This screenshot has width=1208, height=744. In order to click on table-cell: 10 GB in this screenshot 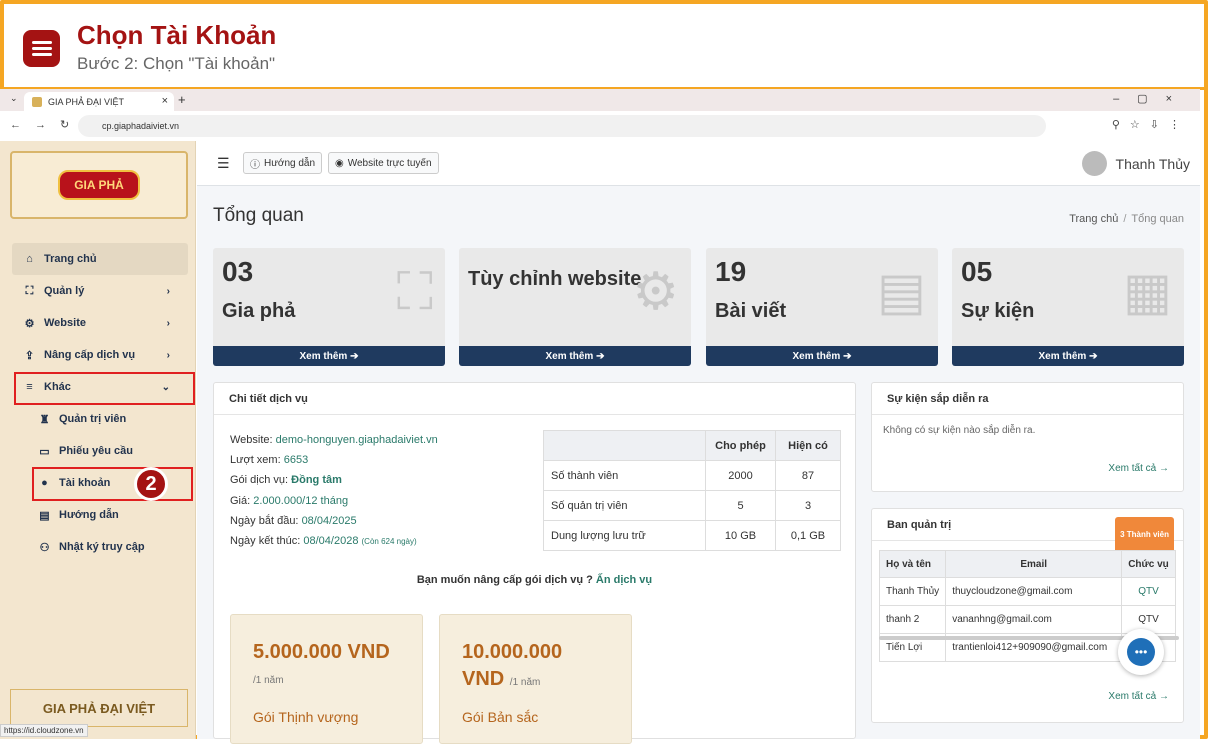, I will do `click(740, 535)`.